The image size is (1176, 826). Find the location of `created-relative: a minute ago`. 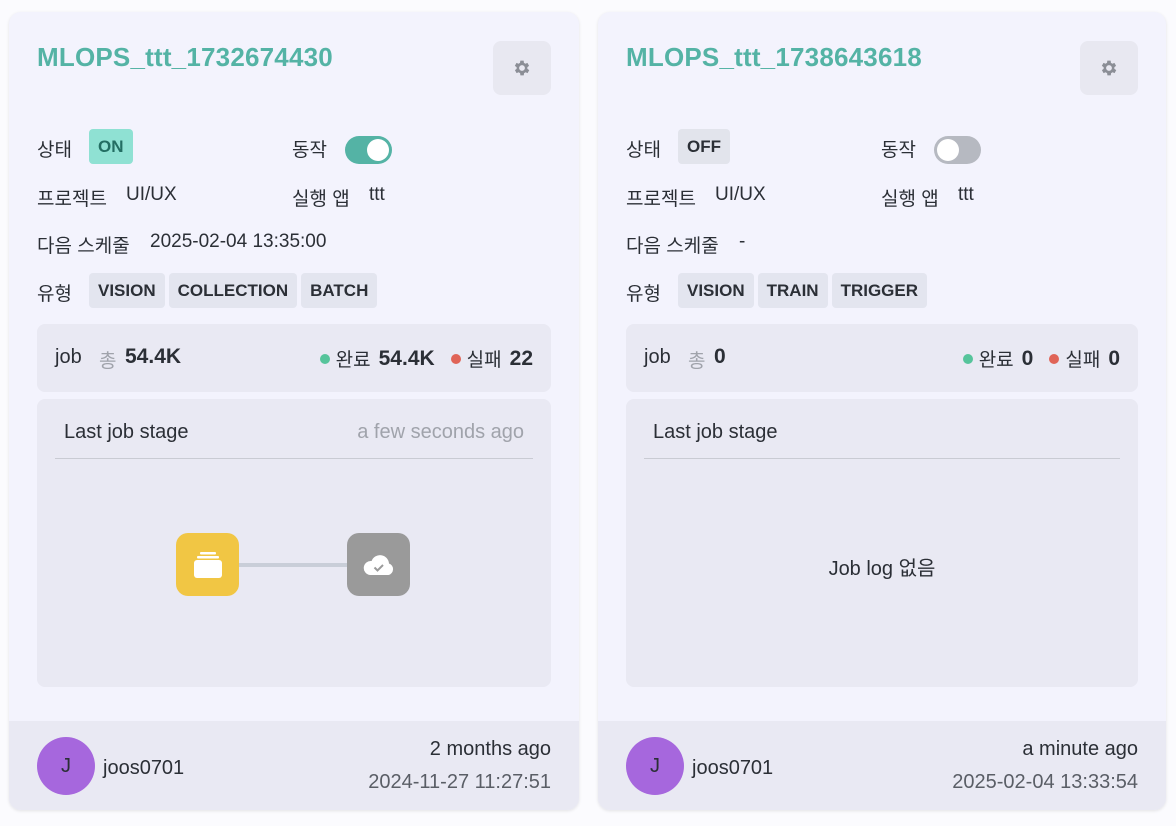

created-relative: a minute ago is located at coordinates (1080, 749).